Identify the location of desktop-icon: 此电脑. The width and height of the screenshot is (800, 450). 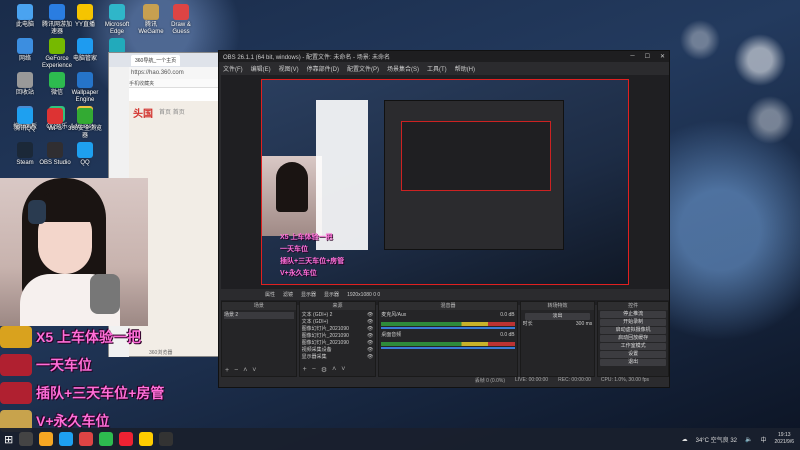
(25, 16).